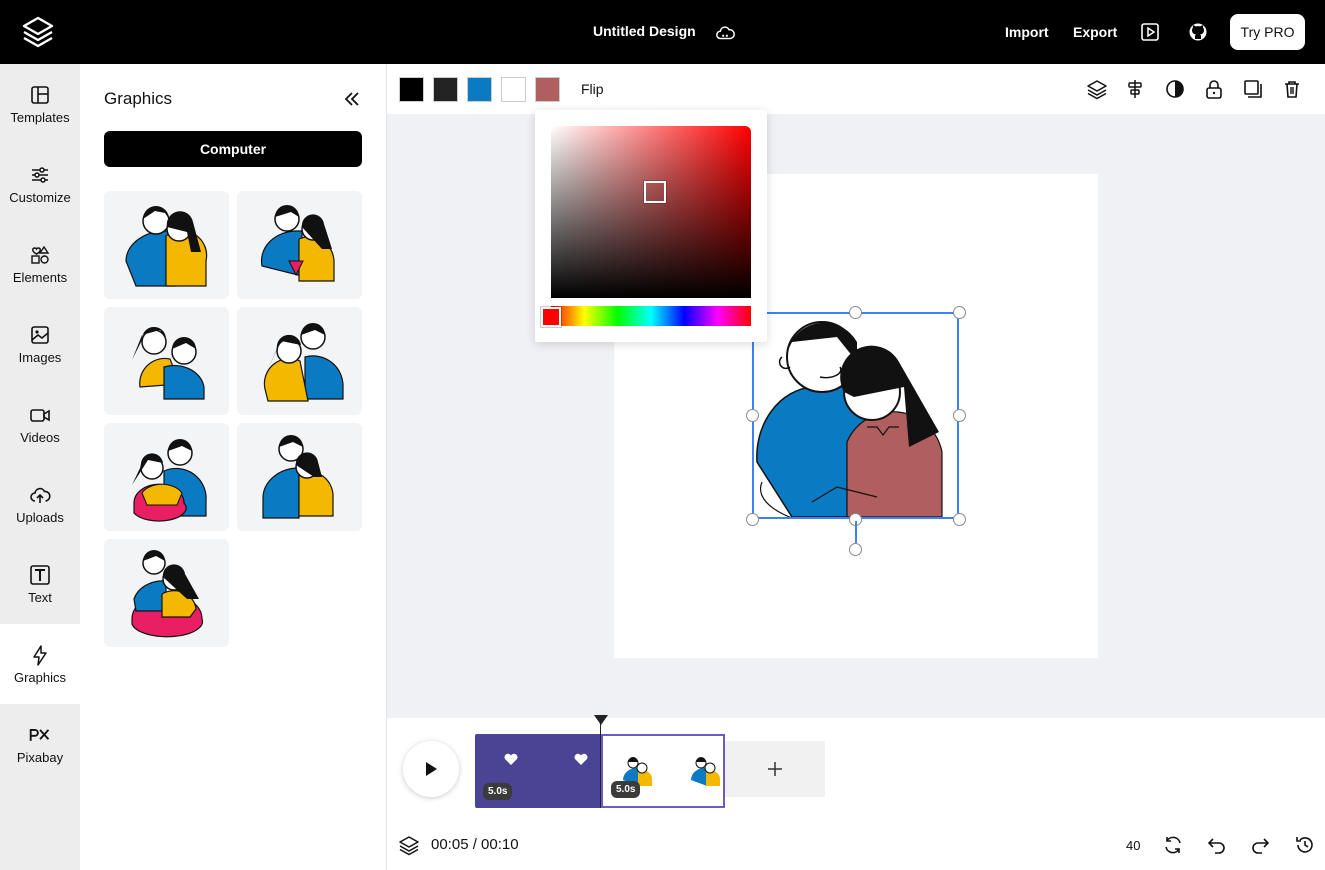 This screenshot has width=1325, height=870. Describe the element at coordinates (1150, 32) in the screenshot. I see `preview-play-icon` at that location.